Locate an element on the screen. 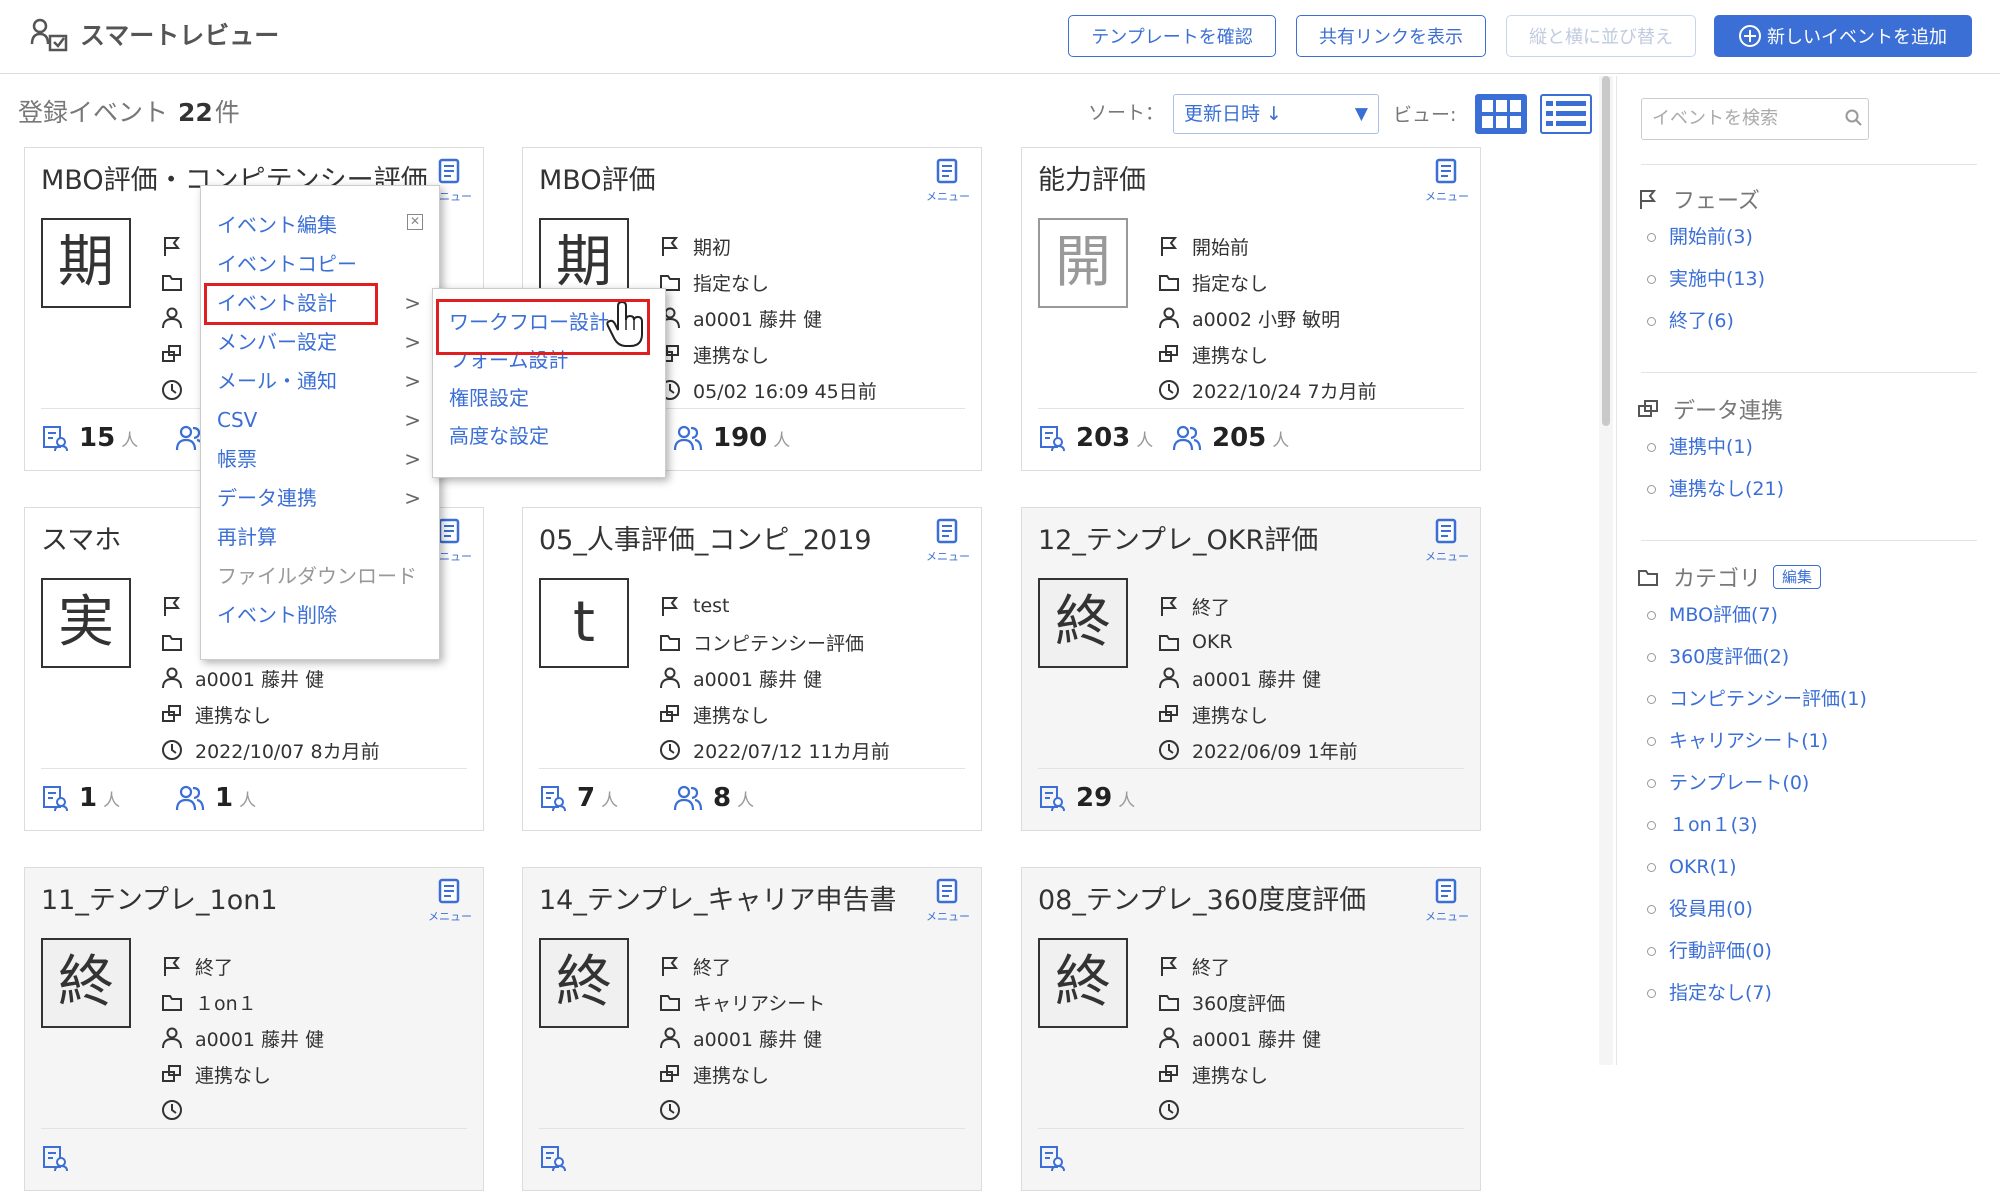 The image size is (2000, 1191). sort-select: 更新日時 ↓ ▼ is located at coordinates (1276, 114).